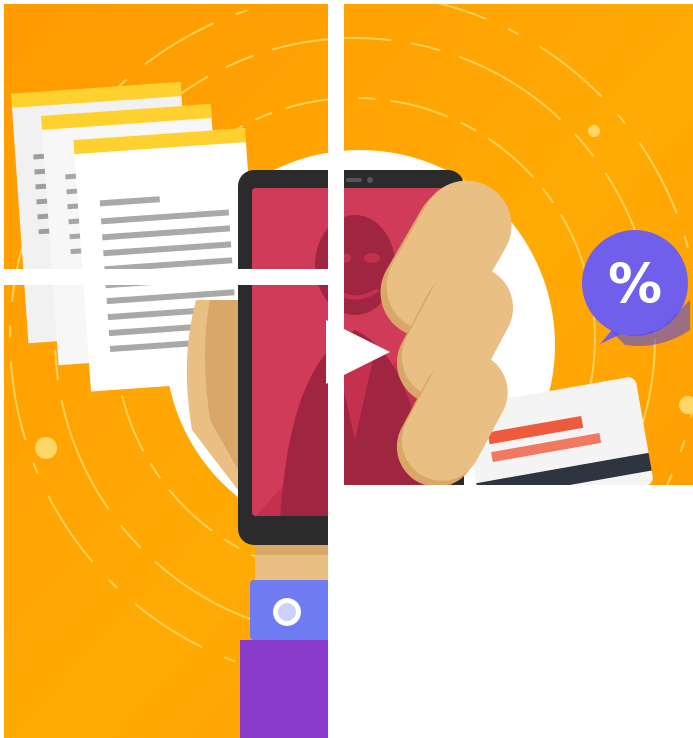 The height and width of the screenshot is (738, 693). What do you see at coordinates (635, 283) in the screenshot?
I see `percent-badge-icon: %` at bounding box center [635, 283].